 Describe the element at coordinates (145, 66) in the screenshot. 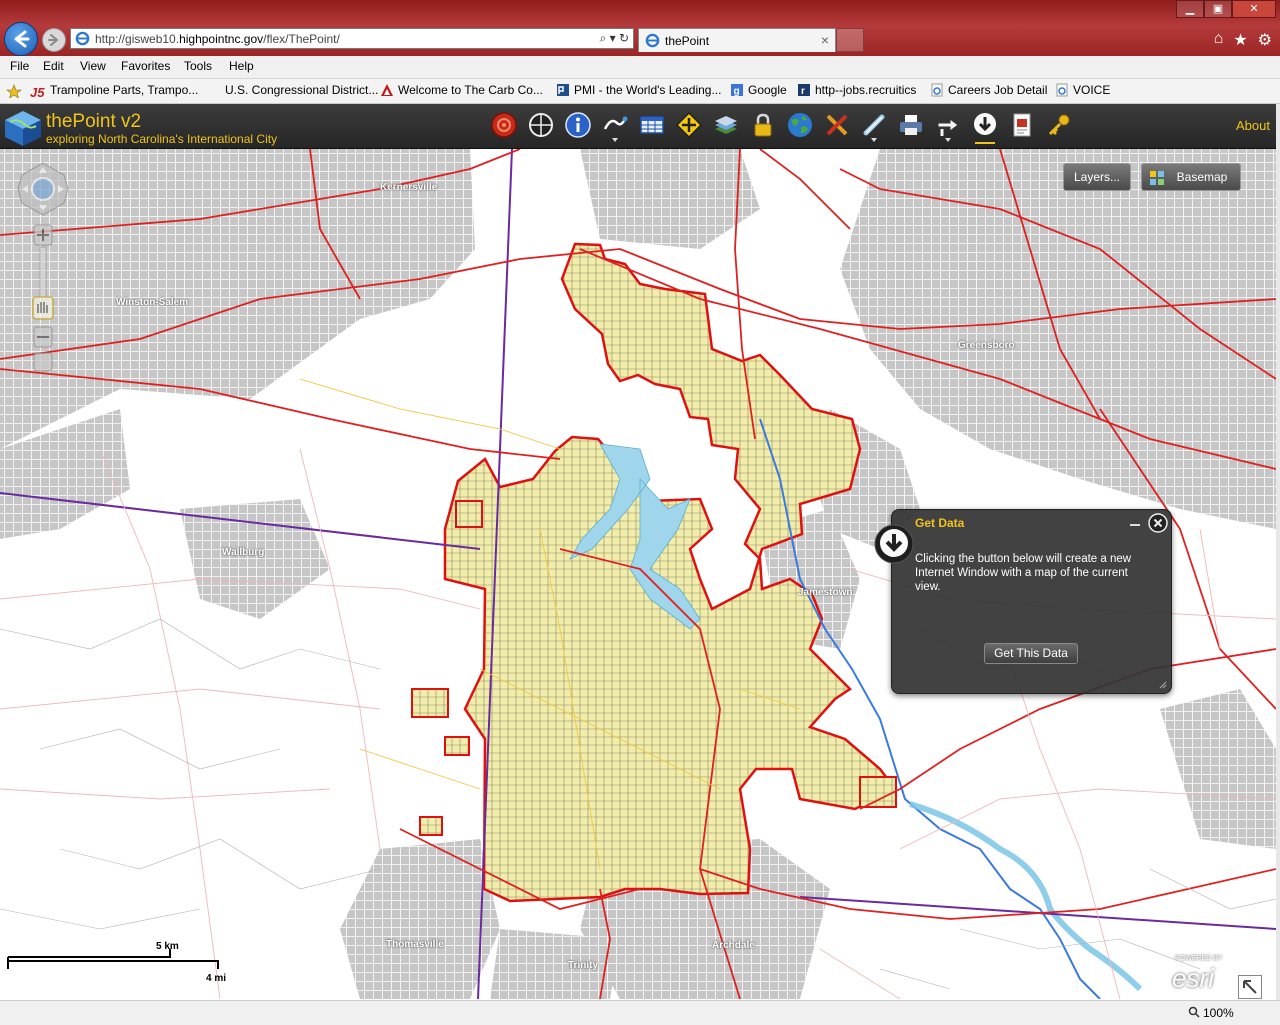

I see `menu-favorites: Favorites` at that location.